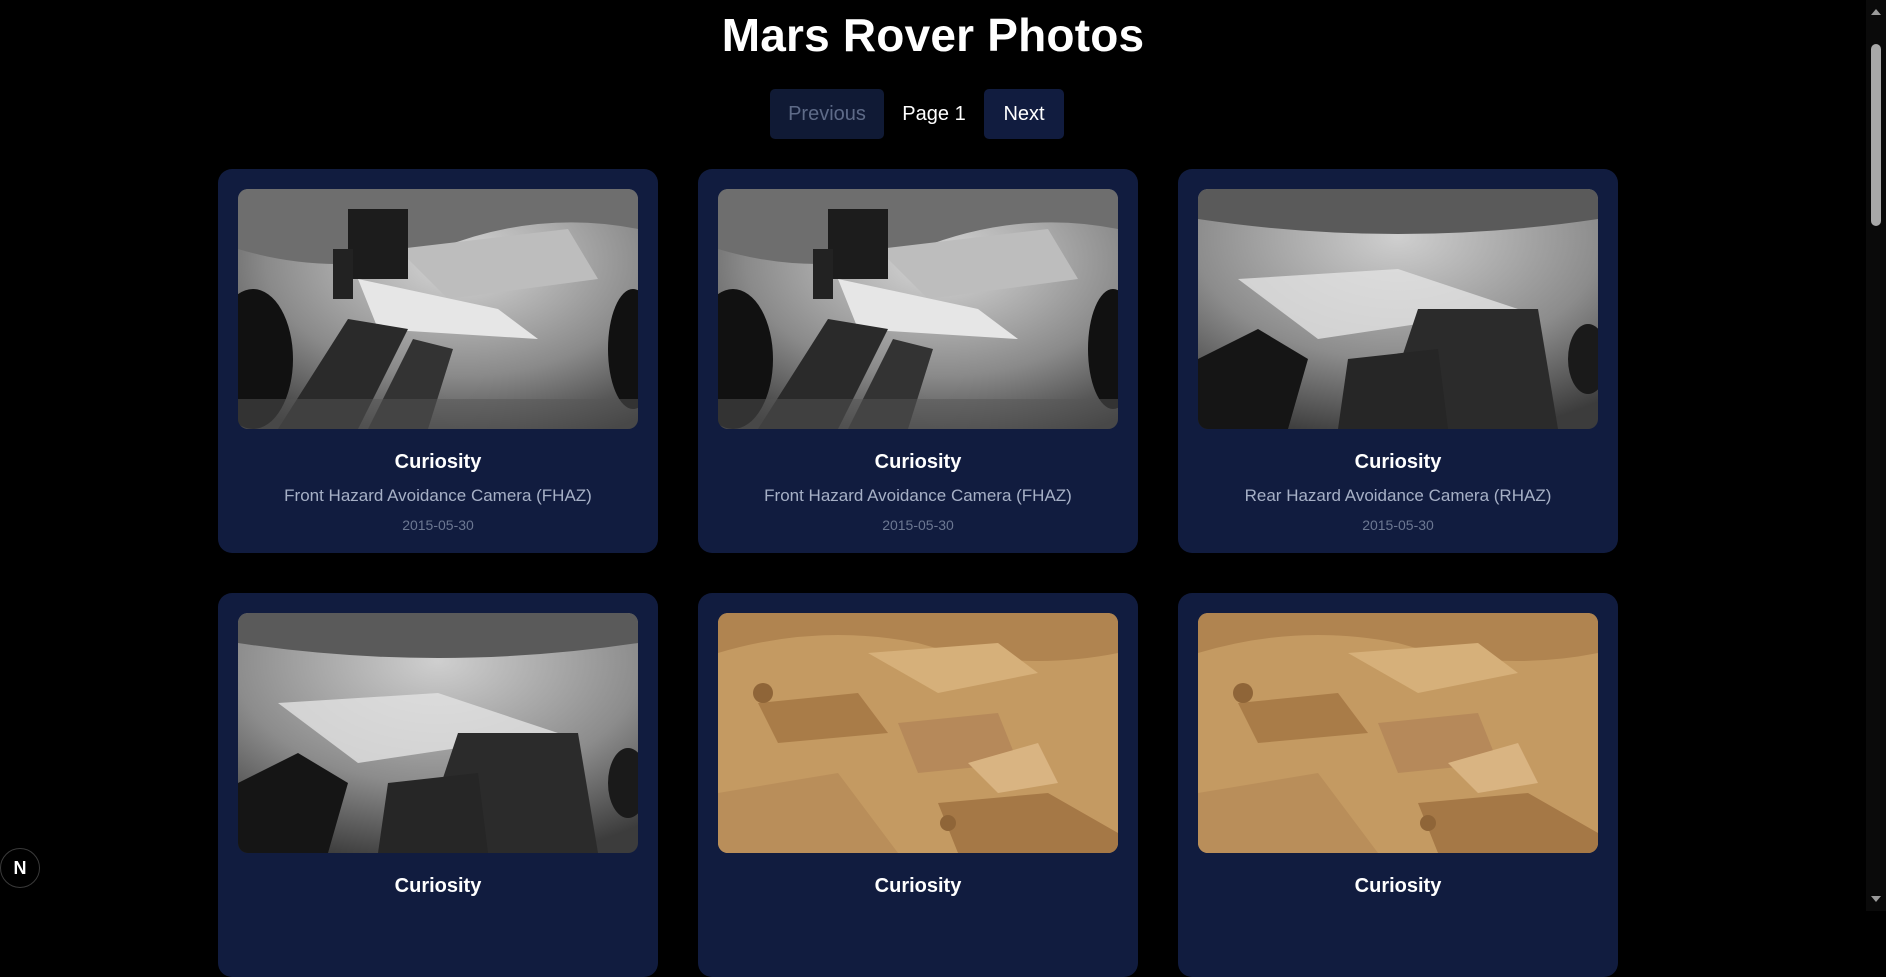 The image size is (1886, 977). What do you see at coordinates (20, 868) in the screenshot?
I see `nextjs-badge-icon: N` at bounding box center [20, 868].